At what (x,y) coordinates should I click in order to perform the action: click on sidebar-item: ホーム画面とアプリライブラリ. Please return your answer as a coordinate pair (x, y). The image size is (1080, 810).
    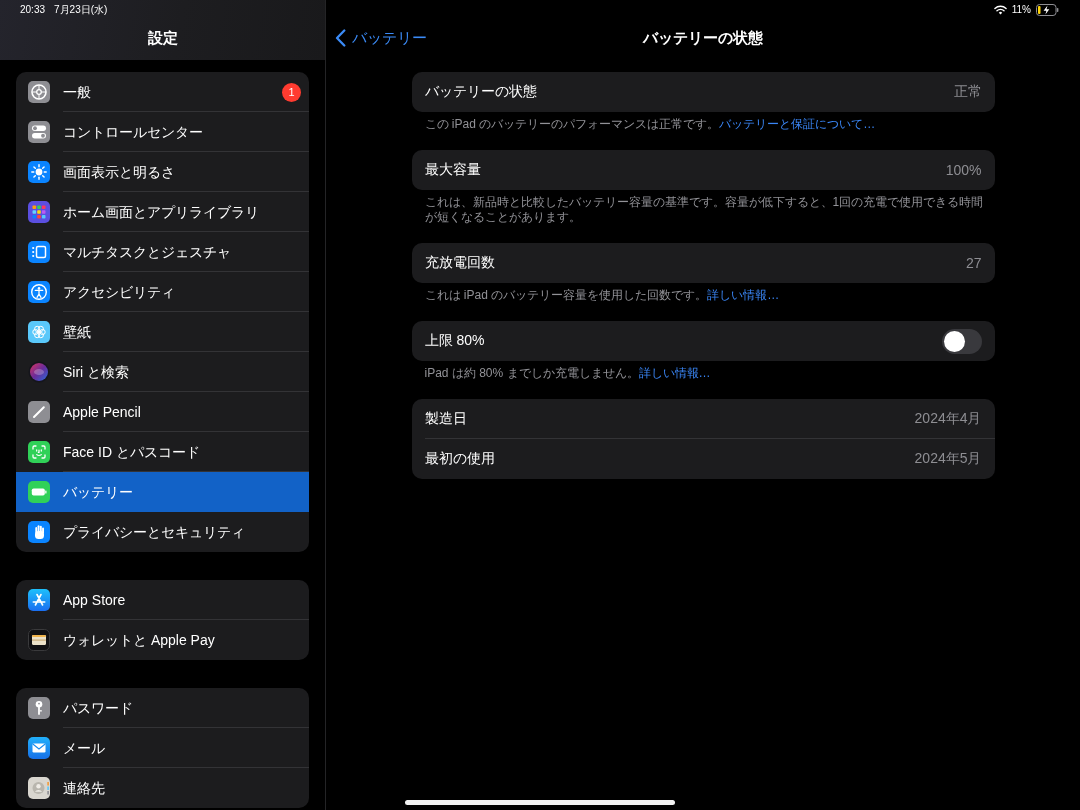
    Looking at the image, I should click on (162, 212).